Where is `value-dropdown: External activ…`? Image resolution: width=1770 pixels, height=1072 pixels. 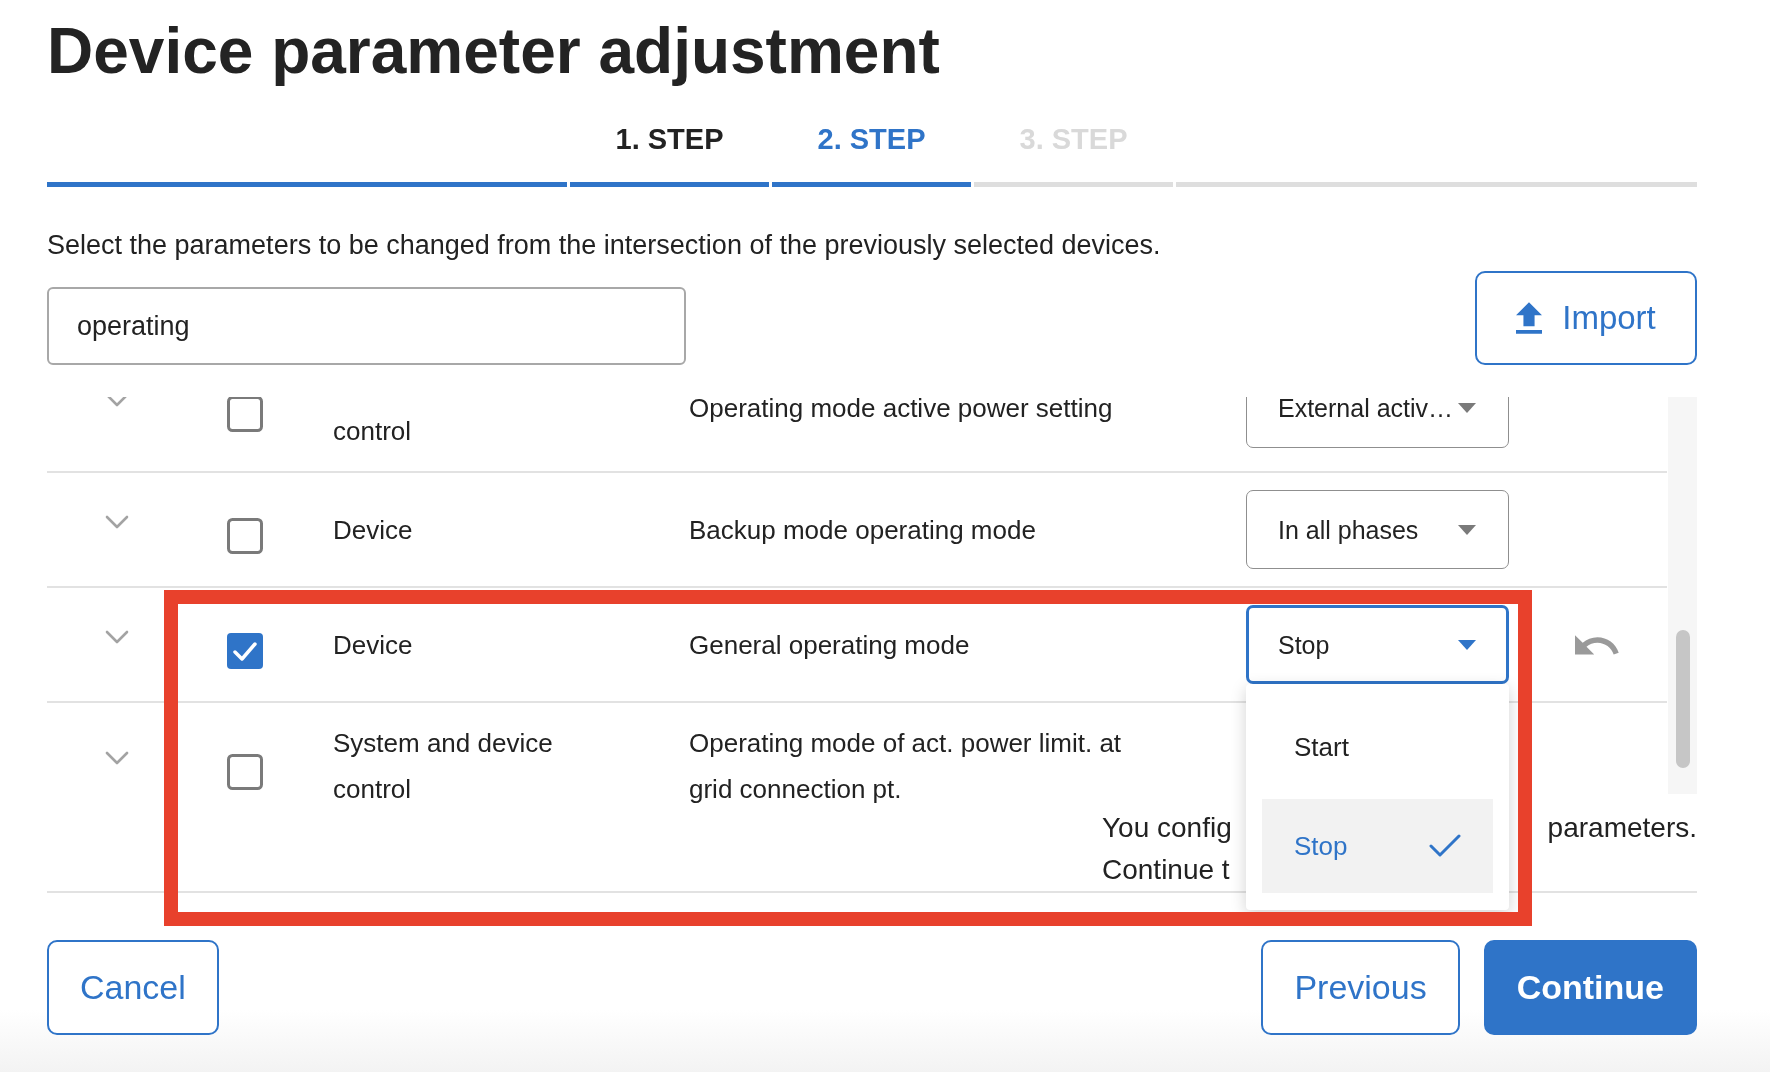
value-dropdown: External activ… is located at coordinates (1377, 422).